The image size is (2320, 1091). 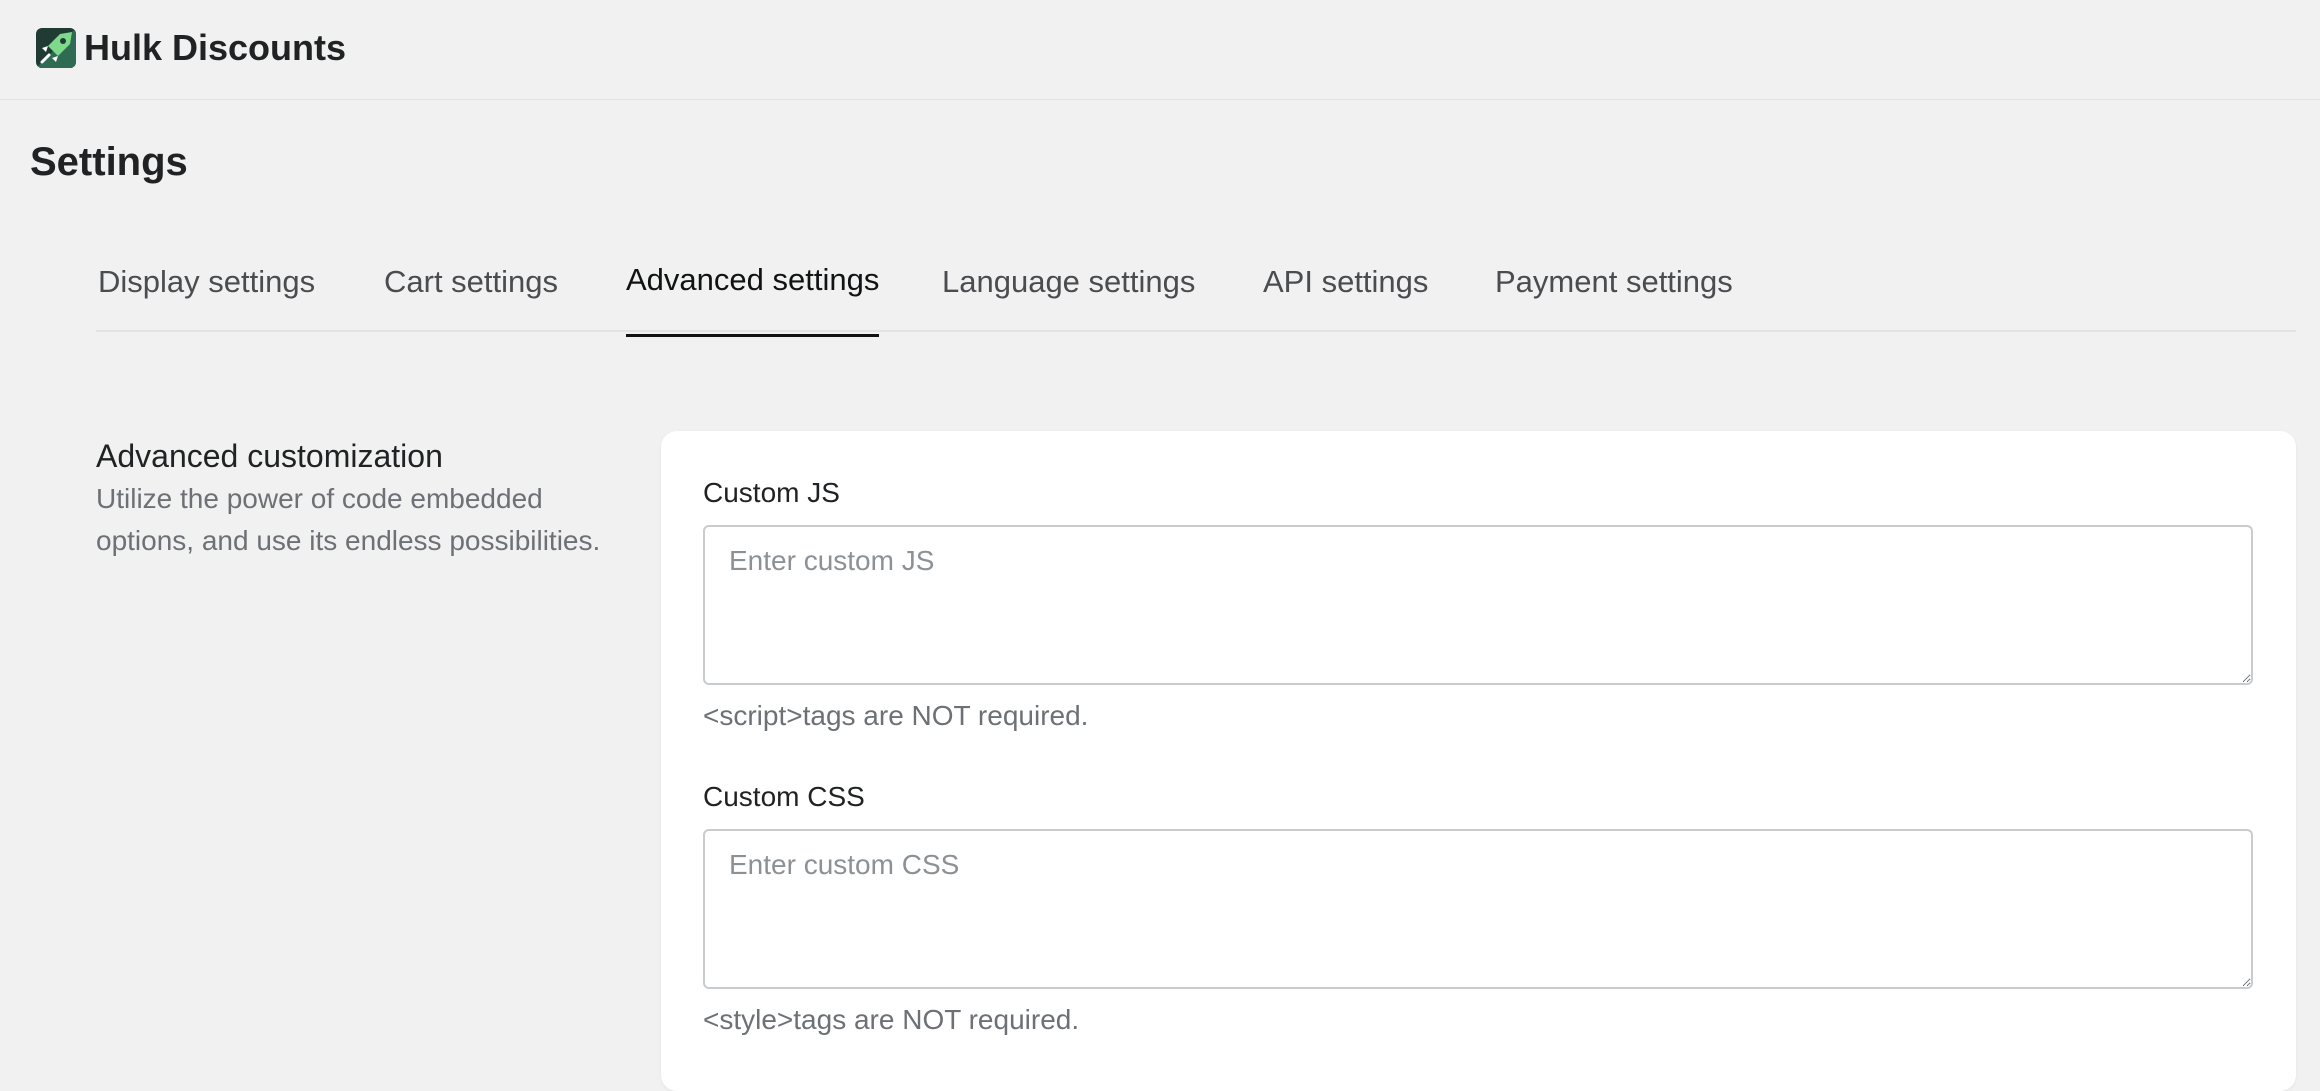 I want to click on custom-js-label: Custom JS, so click(x=771, y=492).